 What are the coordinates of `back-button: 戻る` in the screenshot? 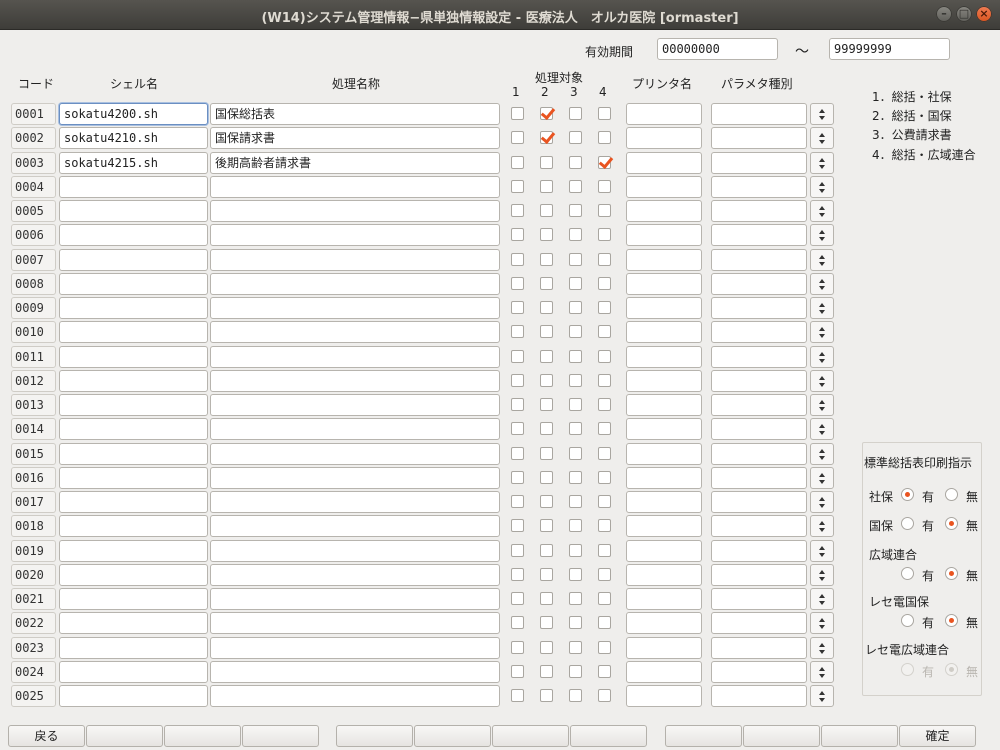 It's located at (46, 736).